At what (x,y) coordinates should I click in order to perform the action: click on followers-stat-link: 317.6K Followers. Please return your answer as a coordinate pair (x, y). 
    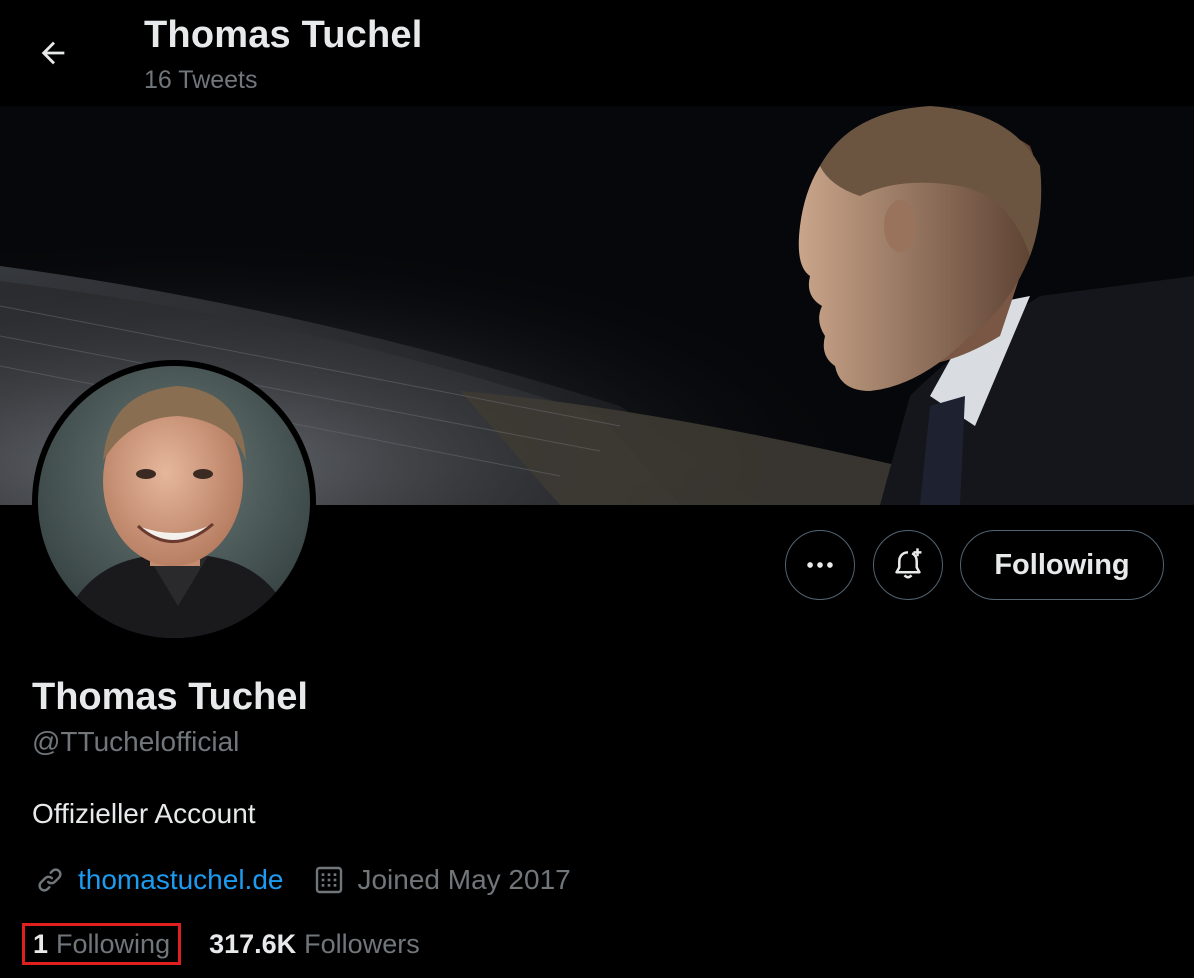
    Looking at the image, I should click on (314, 944).